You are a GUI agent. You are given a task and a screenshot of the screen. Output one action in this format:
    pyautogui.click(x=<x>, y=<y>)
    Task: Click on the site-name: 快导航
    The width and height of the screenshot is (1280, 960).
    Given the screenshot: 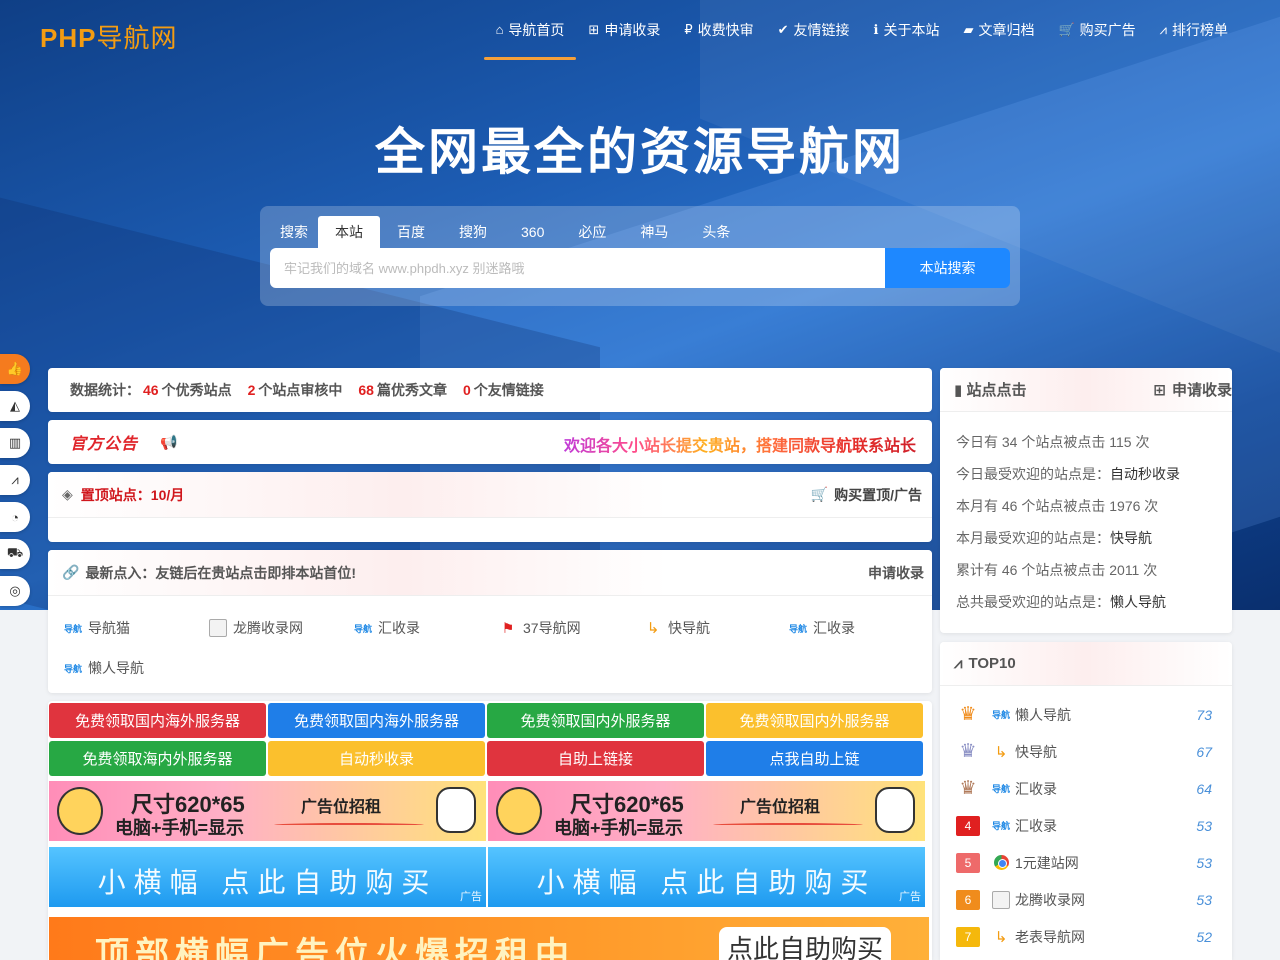 What is the action you would take?
    pyautogui.click(x=1036, y=751)
    